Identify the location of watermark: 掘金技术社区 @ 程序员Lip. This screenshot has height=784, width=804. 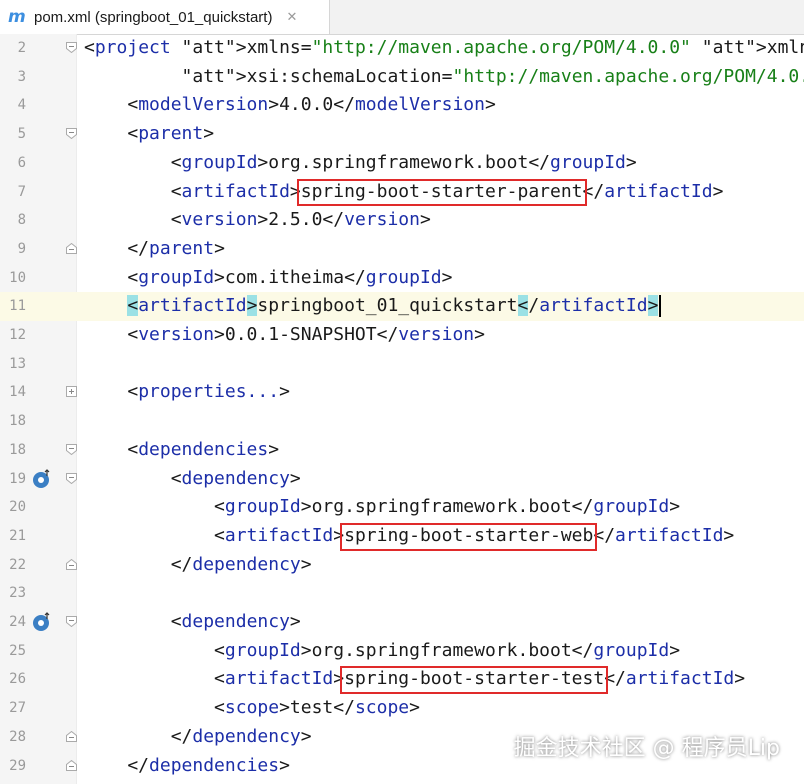
(646, 748).